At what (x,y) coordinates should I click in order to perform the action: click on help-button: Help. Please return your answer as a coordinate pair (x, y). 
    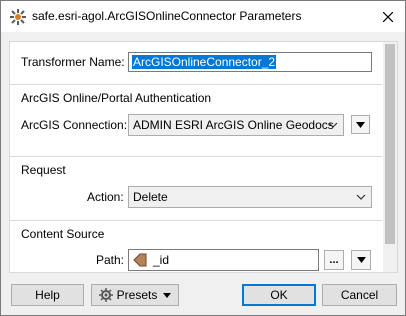
    Looking at the image, I should click on (47, 295).